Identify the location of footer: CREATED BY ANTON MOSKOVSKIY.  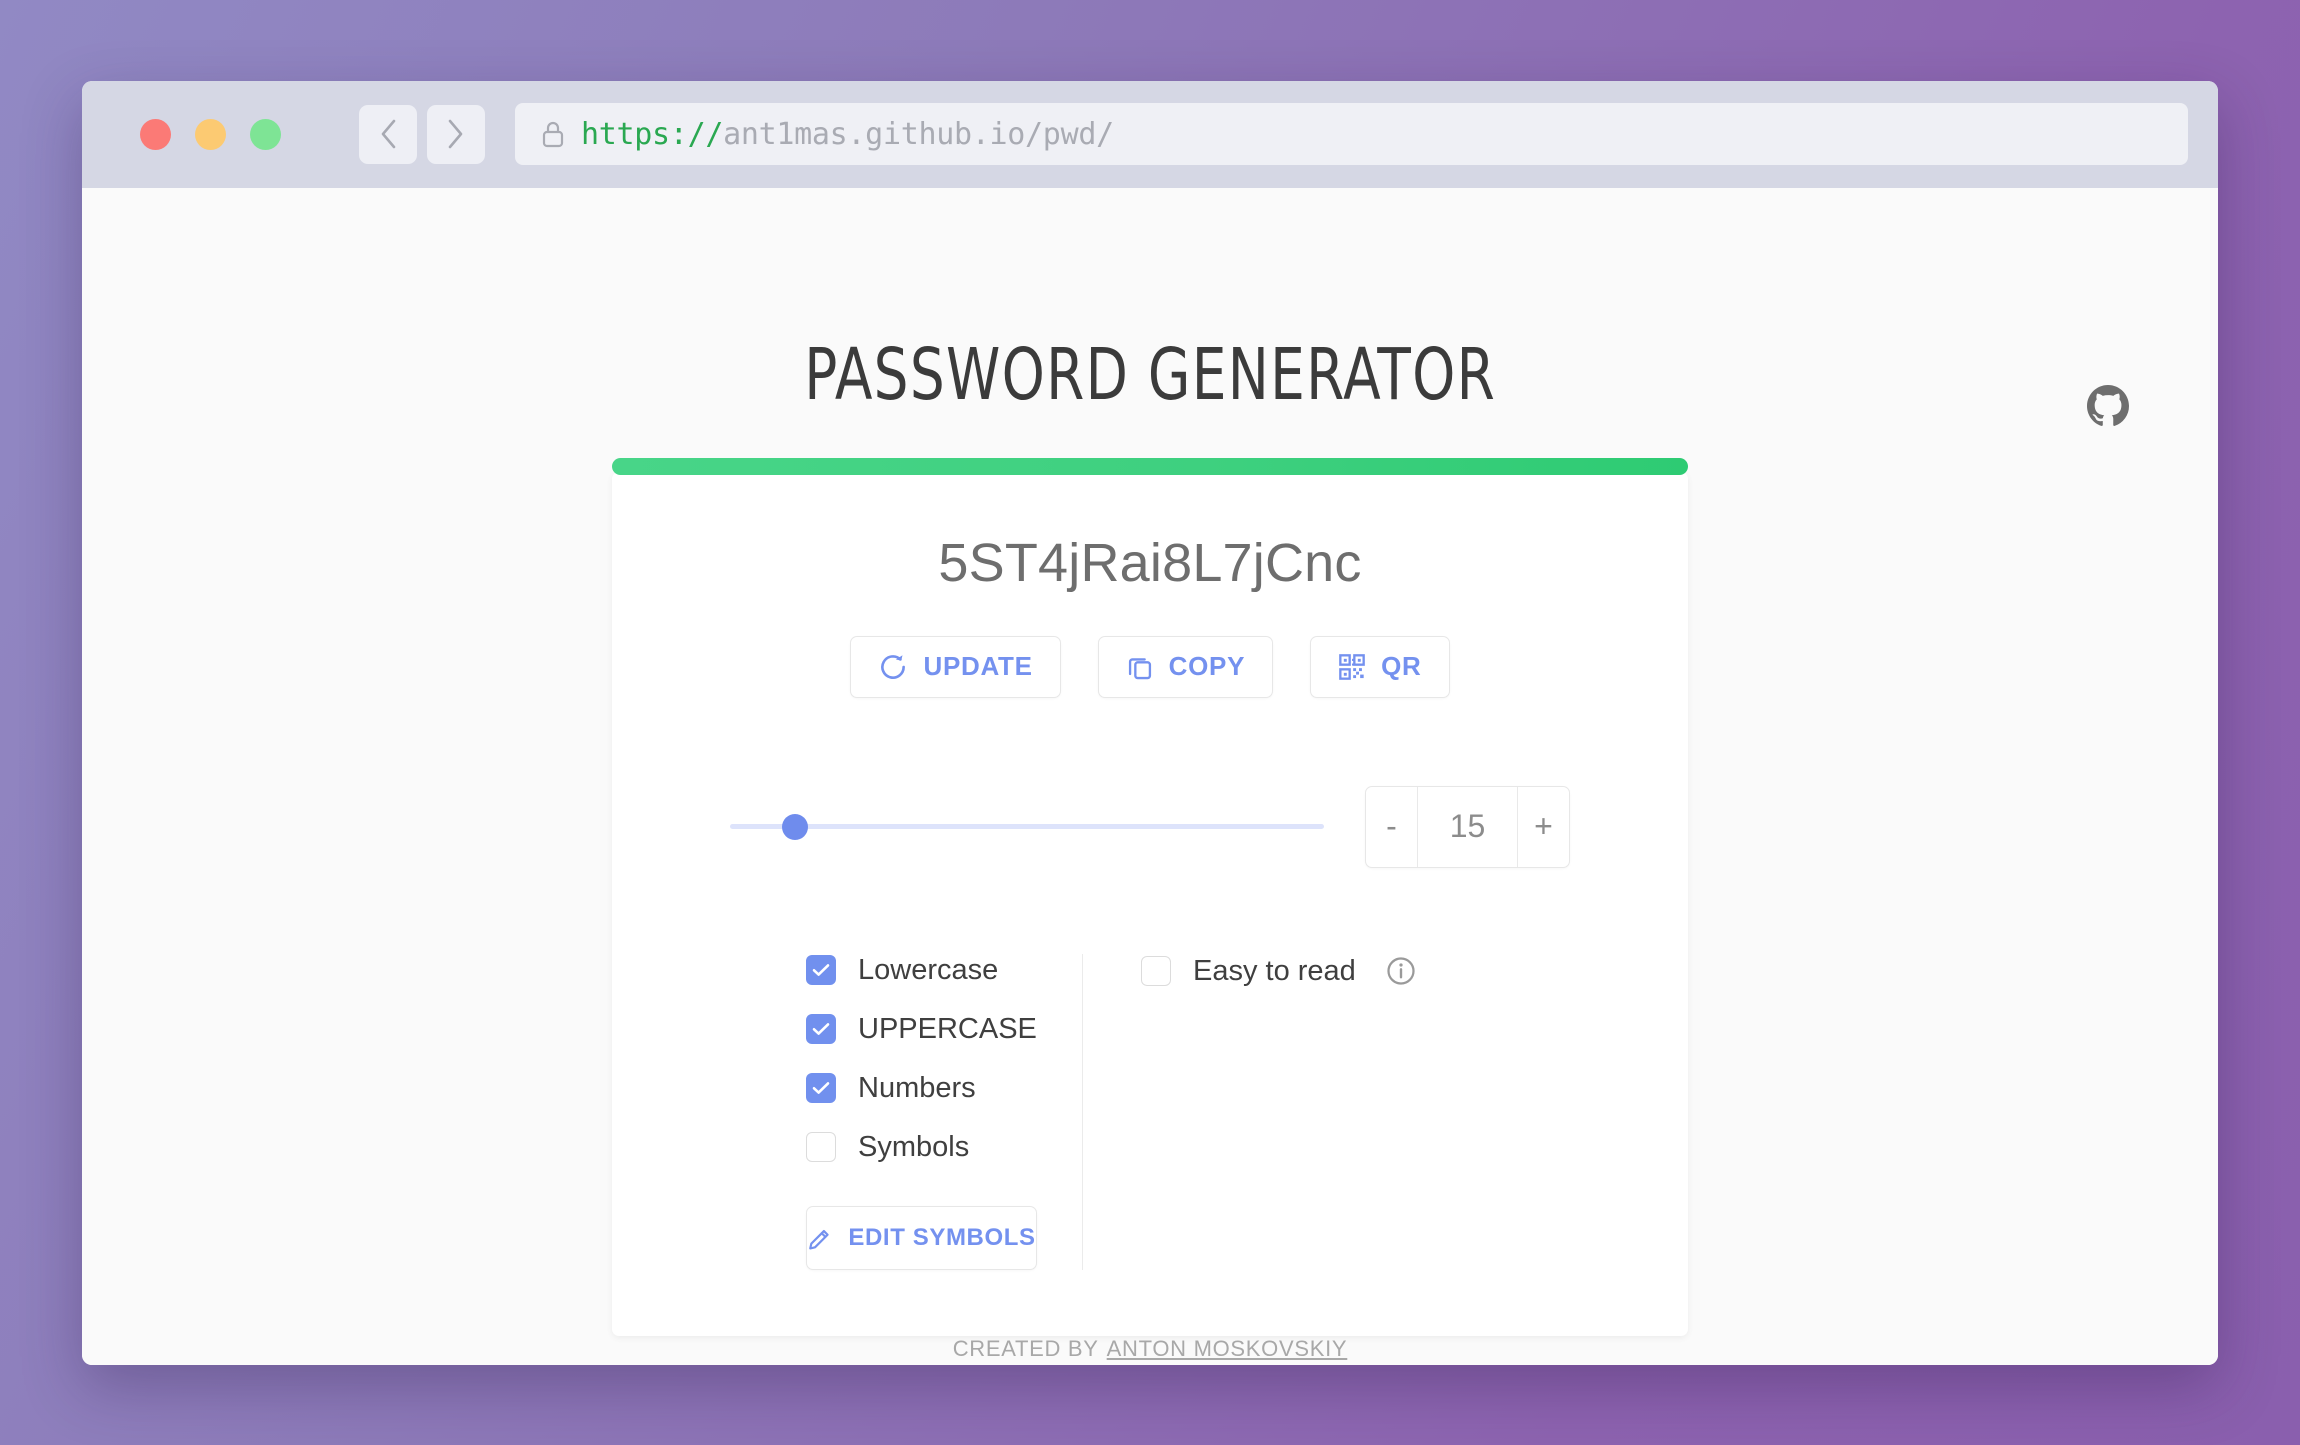
(1150, 1350).